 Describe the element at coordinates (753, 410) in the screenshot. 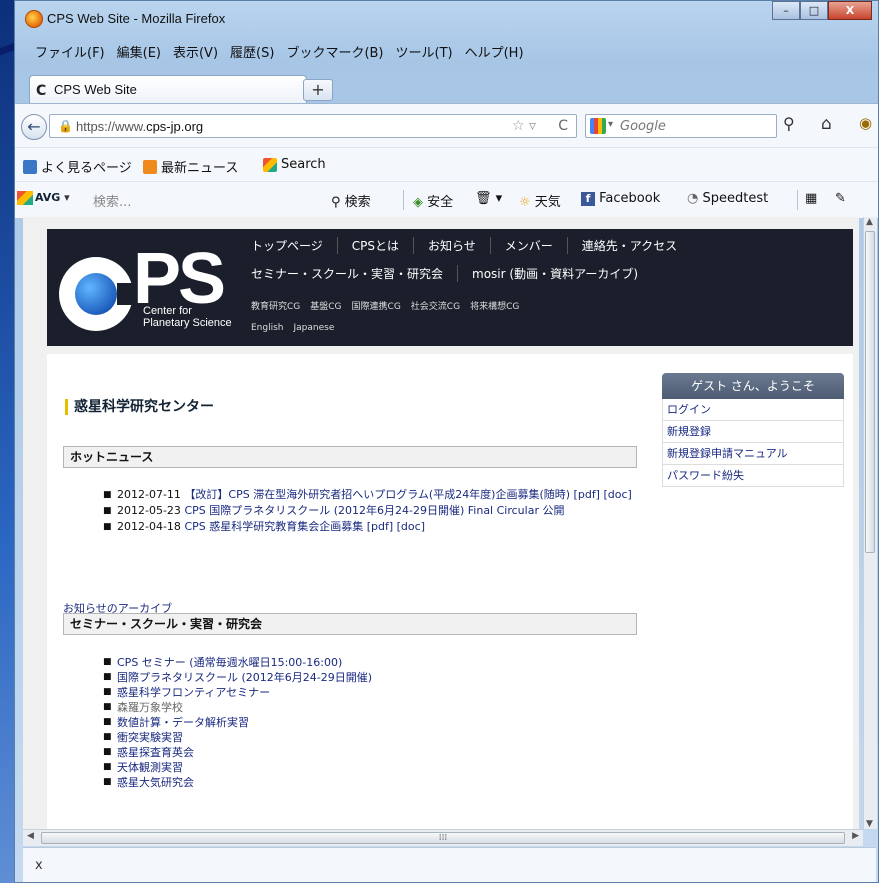

I see `sidebar-login-link: ログイン` at that location.